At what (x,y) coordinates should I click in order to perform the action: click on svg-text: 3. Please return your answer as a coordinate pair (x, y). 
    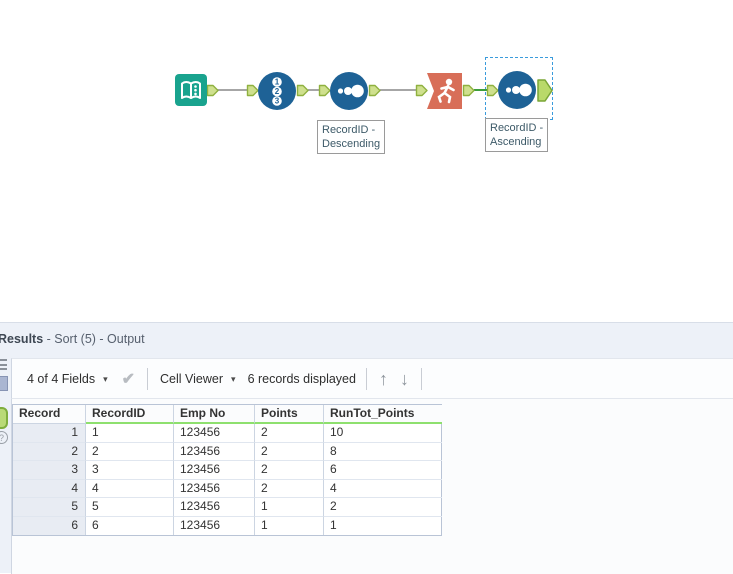
    Looking at the image, I should click on (277, 101).